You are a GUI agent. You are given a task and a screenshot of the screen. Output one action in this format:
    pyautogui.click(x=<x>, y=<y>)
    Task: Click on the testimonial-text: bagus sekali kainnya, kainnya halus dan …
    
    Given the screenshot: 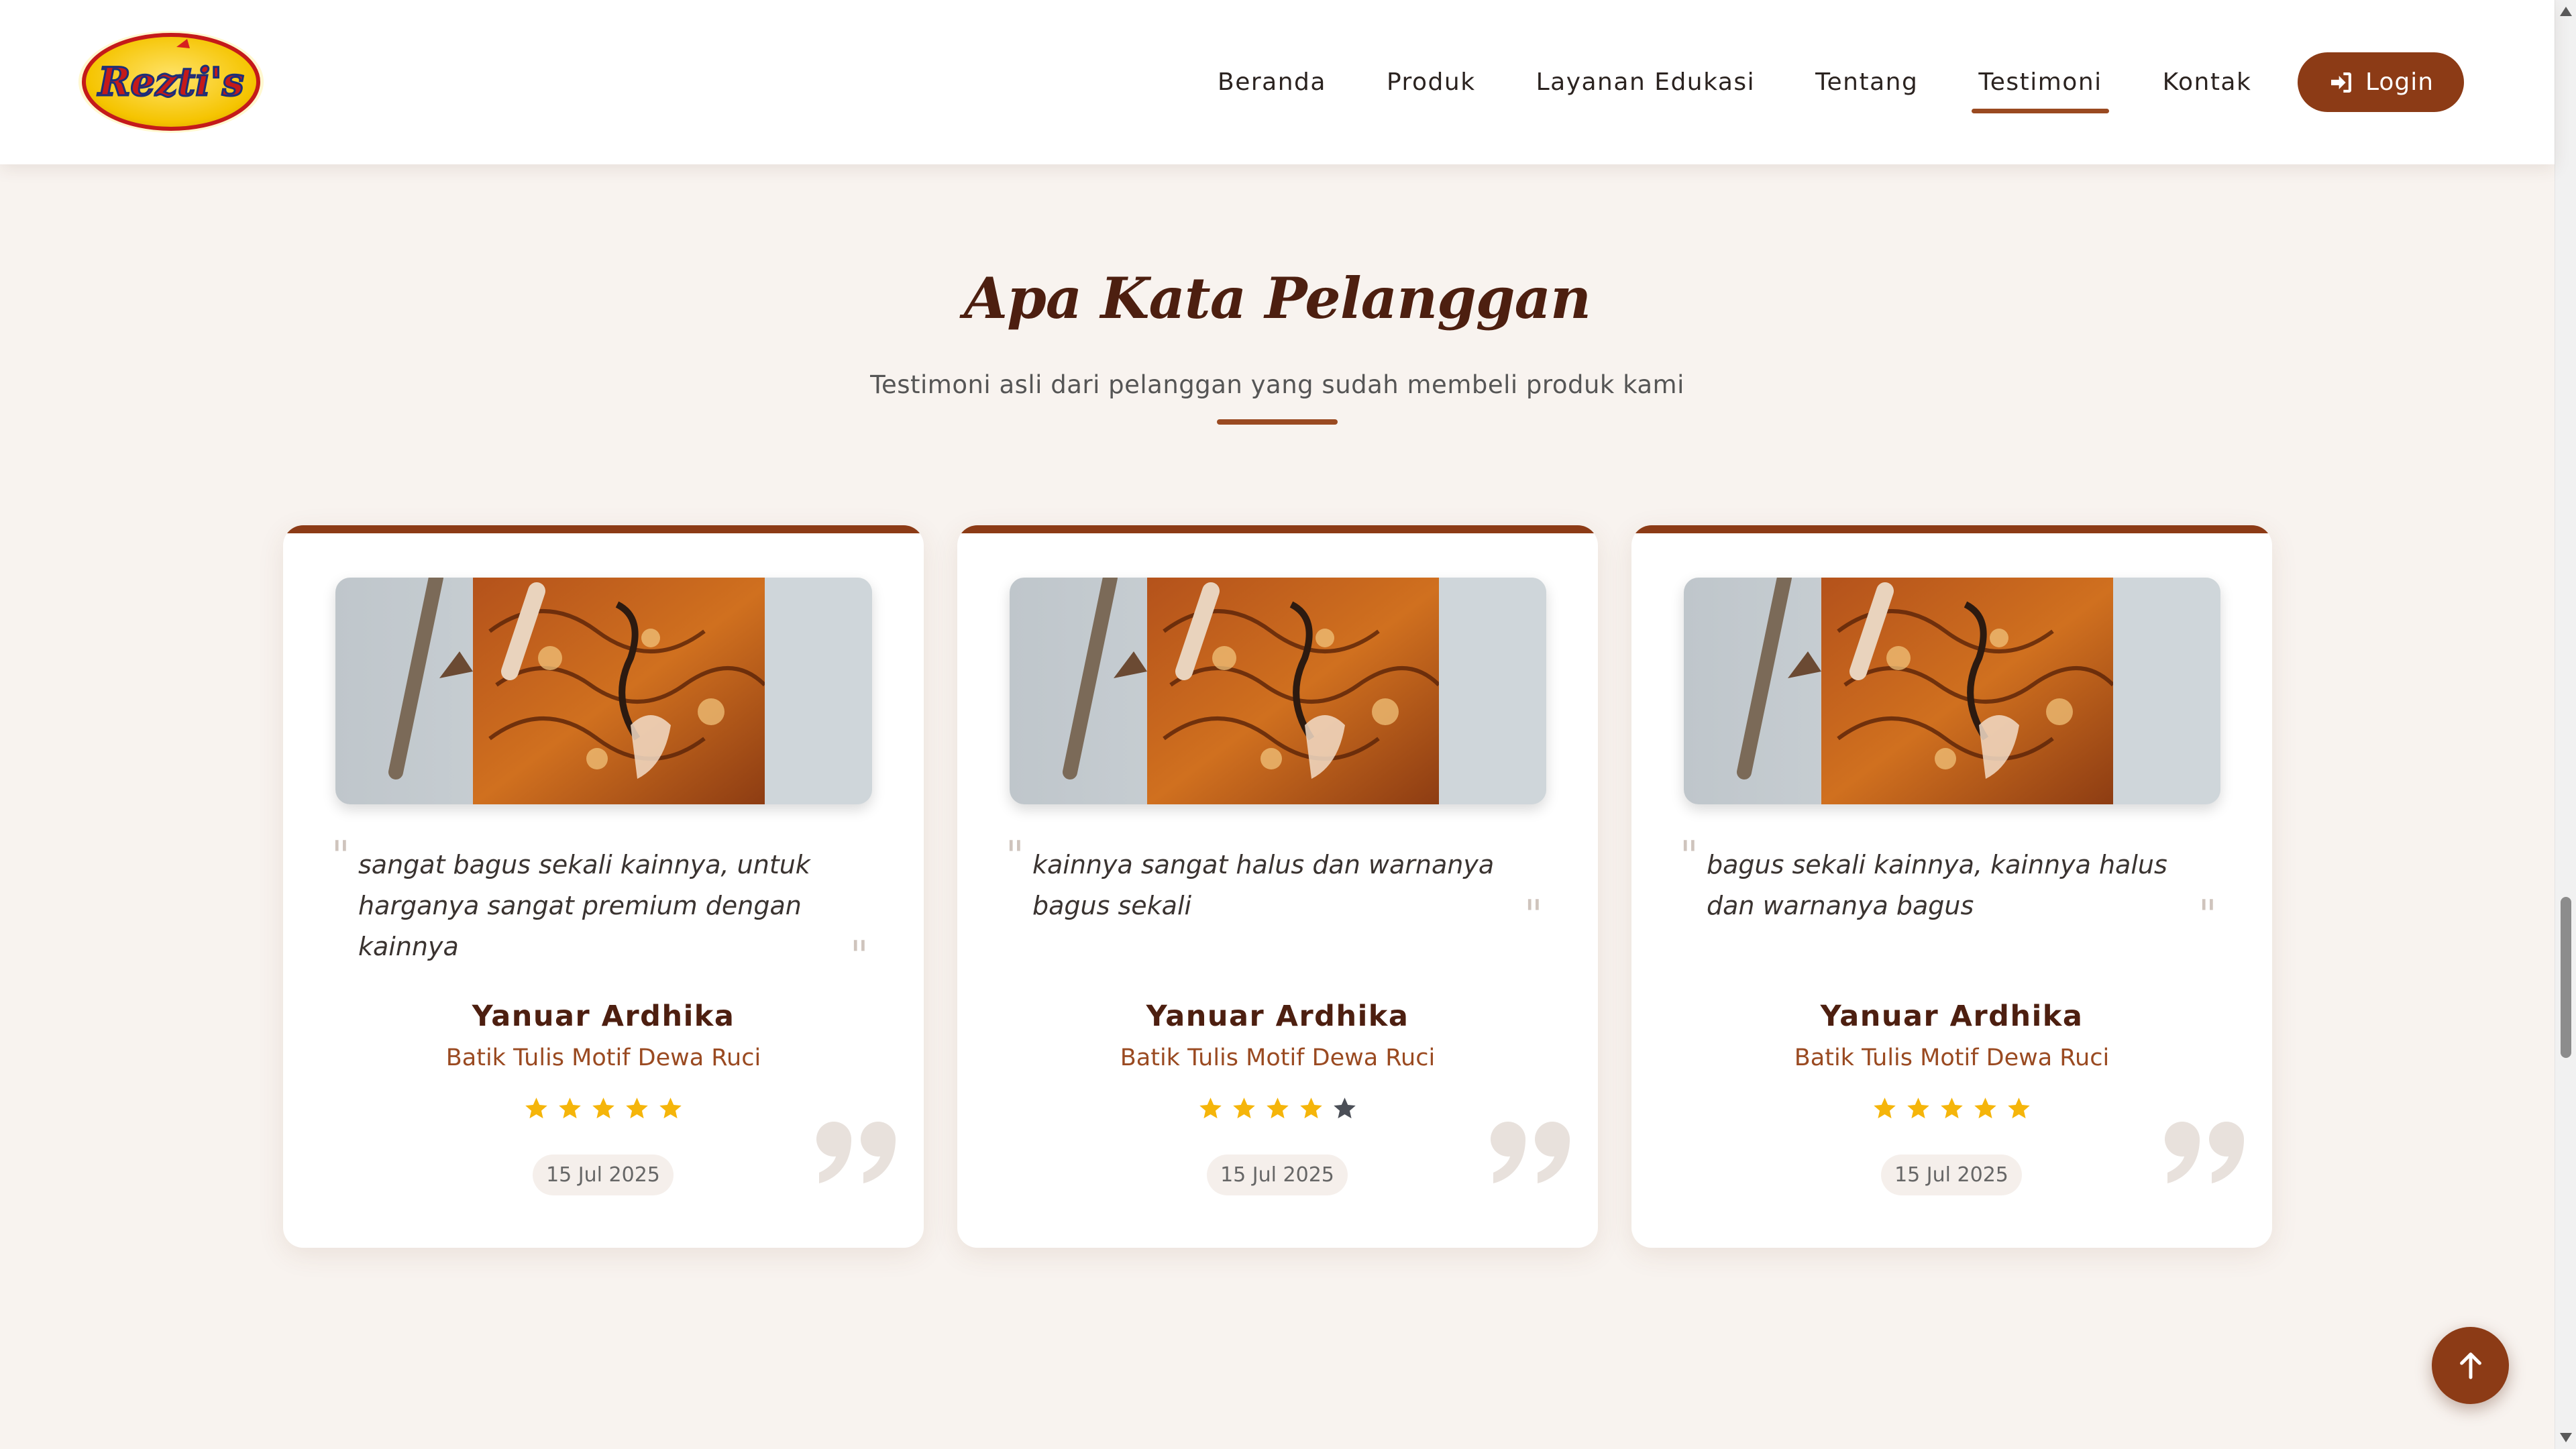 What is the action you would take?
    pyautogui.click(x=1937, y=885)
    